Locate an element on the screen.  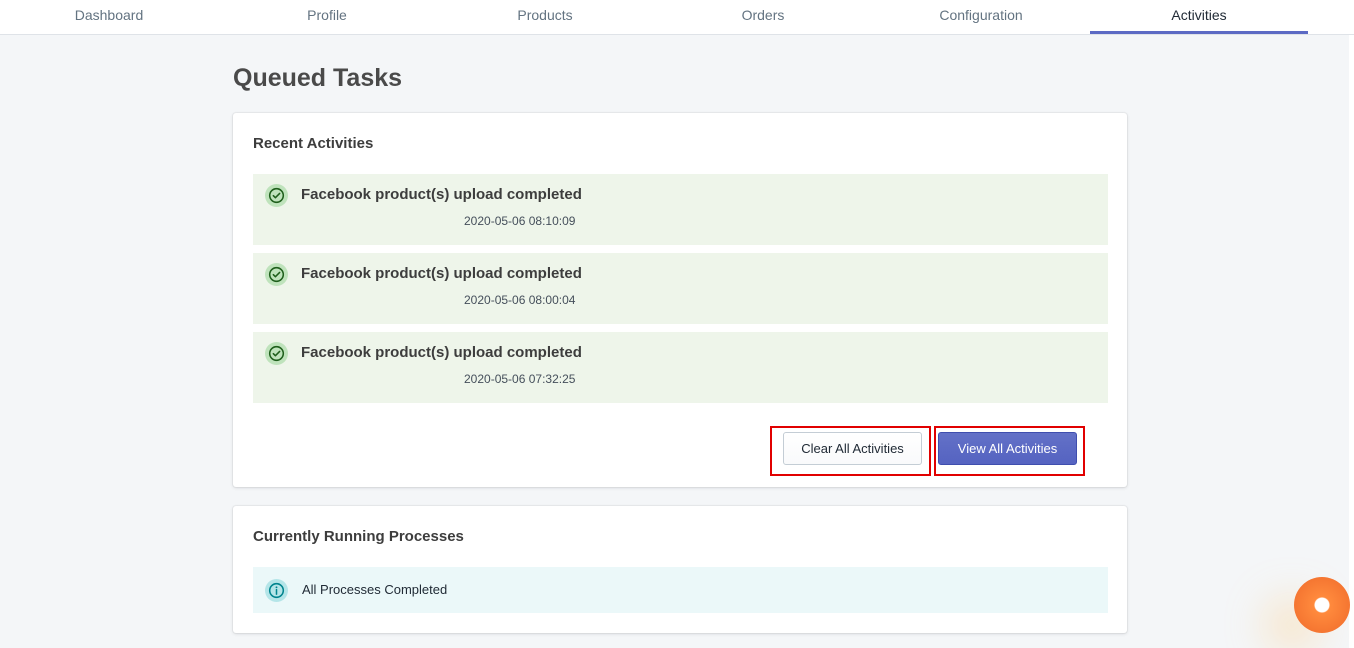
tab-orders: Orders is located at coordinates (763, 16).